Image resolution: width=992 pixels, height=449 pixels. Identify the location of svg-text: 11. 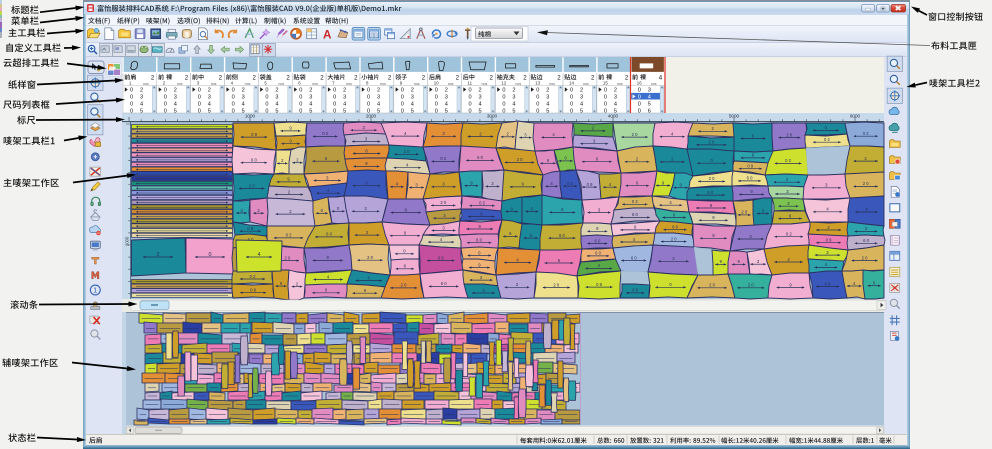
(470, 83).